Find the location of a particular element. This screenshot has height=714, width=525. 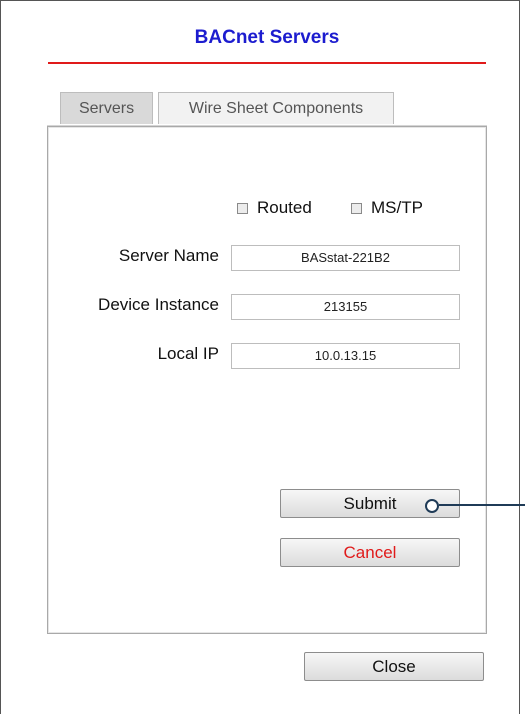

callout-marker-icon is located at coordinates (432, 506).